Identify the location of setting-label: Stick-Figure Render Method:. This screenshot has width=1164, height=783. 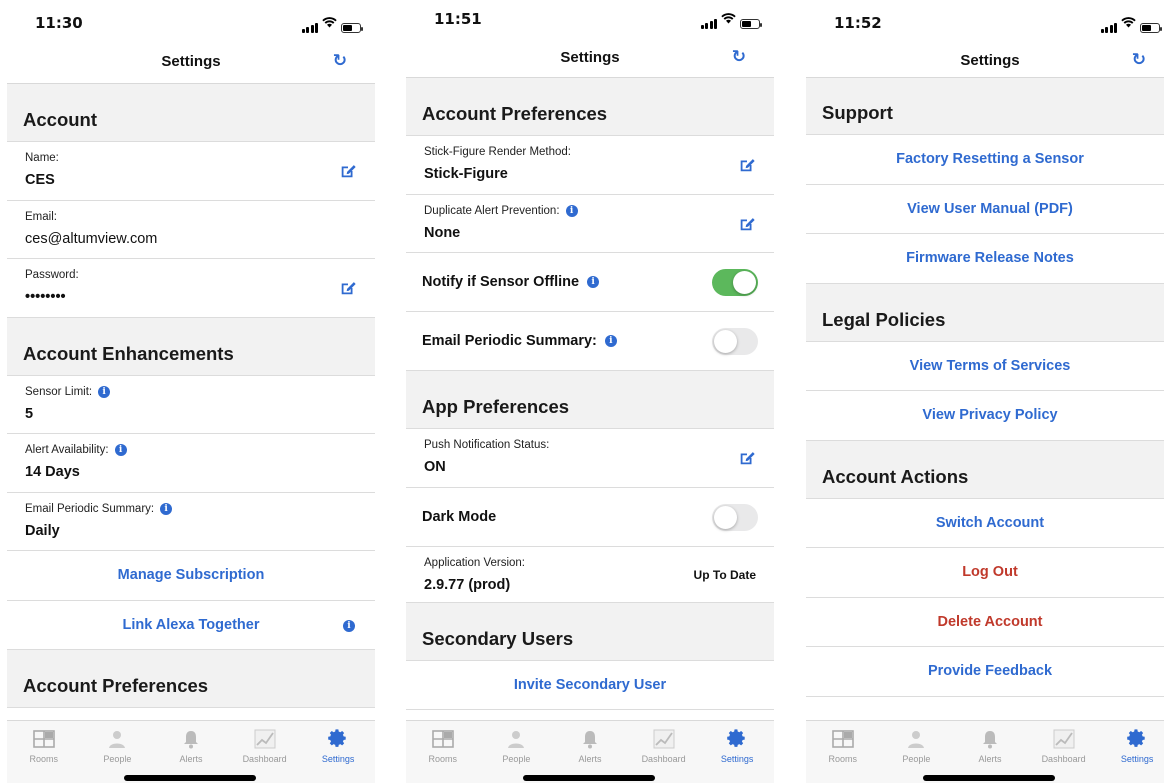
(498, 152).